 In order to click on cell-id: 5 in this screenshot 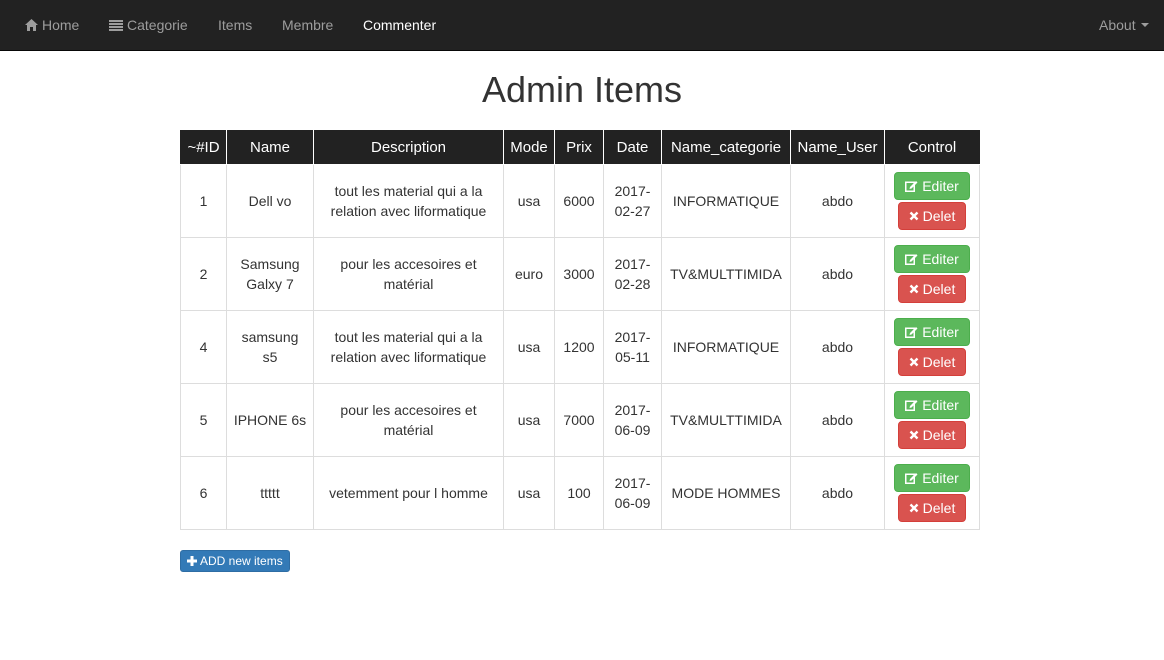, I will do `click(203, 420)`.